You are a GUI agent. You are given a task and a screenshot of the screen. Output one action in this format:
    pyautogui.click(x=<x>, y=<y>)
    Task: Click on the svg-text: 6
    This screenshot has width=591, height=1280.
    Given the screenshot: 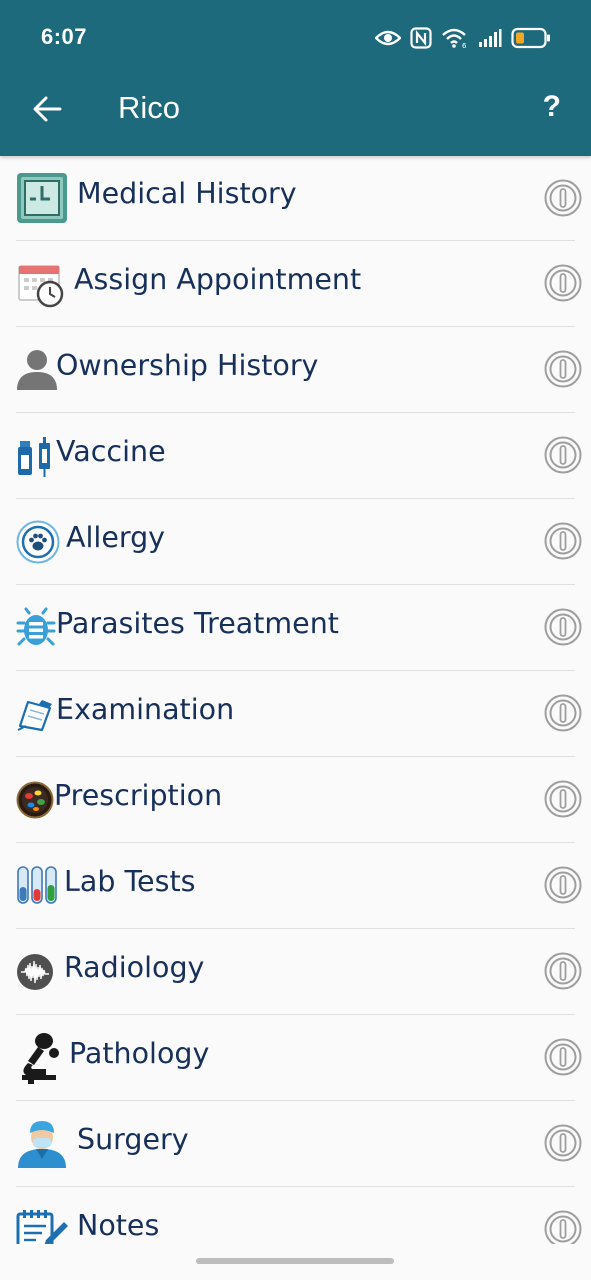 What is the action you would take?
    pyautogui.click(x=464, y=45)
    